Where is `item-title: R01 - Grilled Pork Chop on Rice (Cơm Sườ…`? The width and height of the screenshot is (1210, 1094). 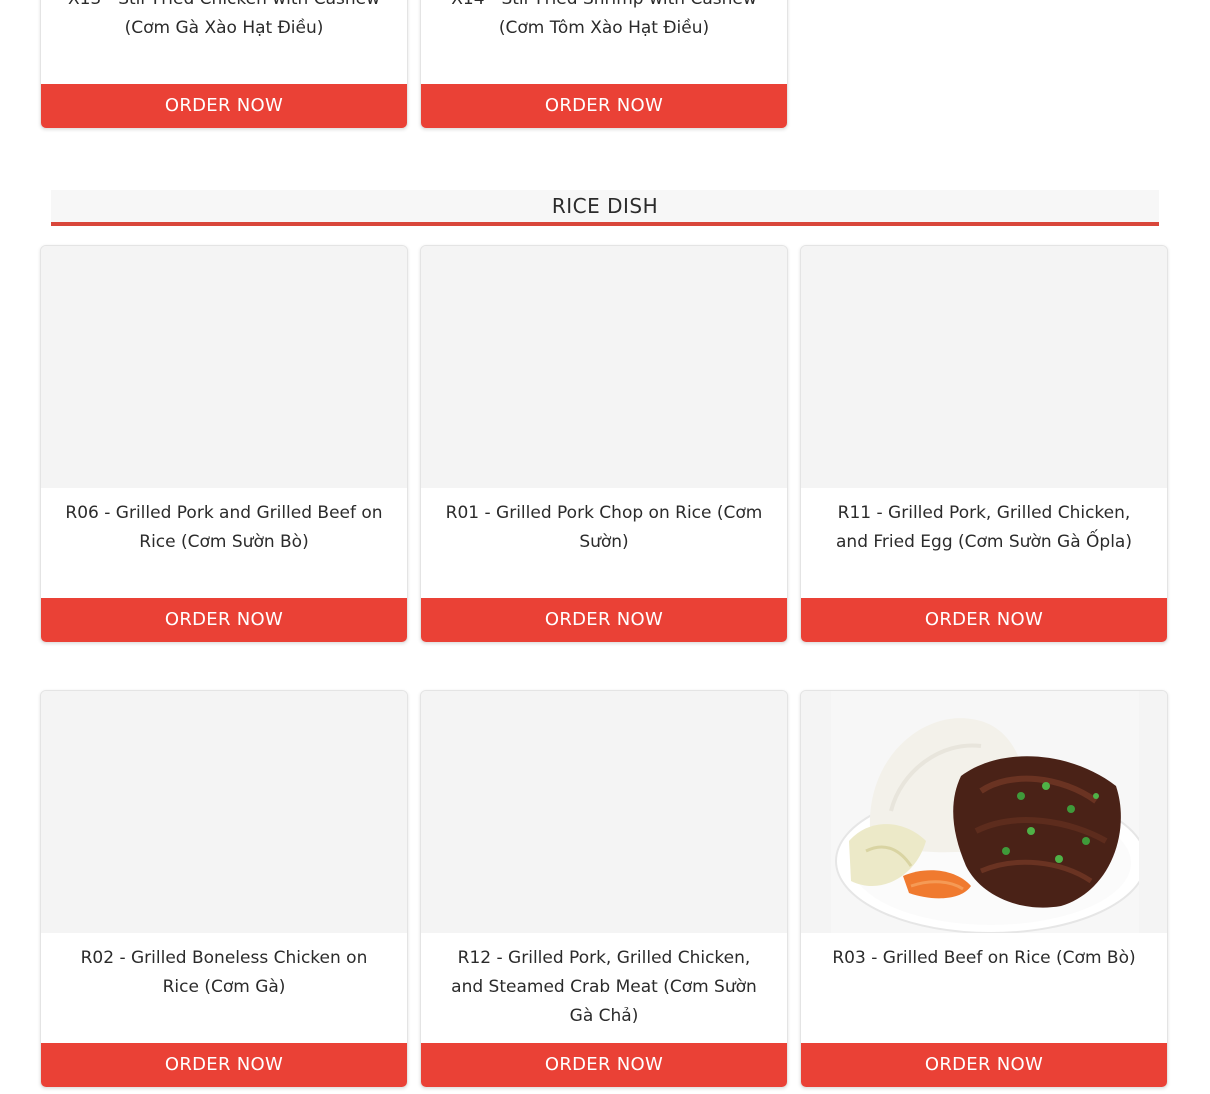 item-title: R01 - Grilled Pork Chop on Rice (Cơm Sườ… is located at coordinates (604, 527).